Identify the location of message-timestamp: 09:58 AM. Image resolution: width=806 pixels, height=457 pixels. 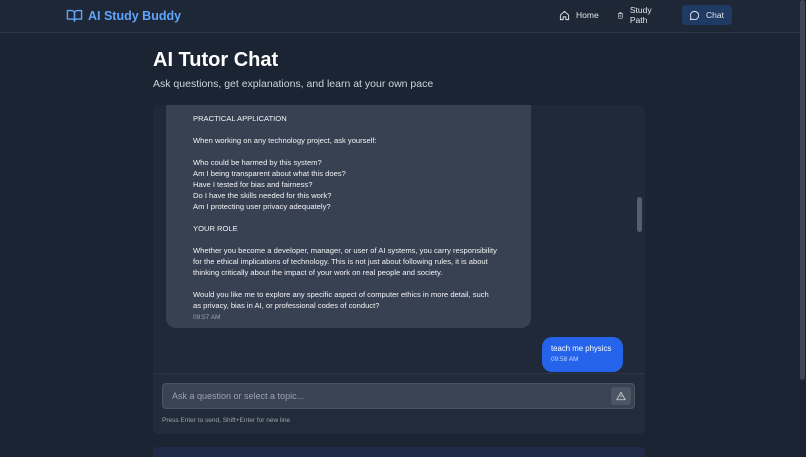
(565, 359).